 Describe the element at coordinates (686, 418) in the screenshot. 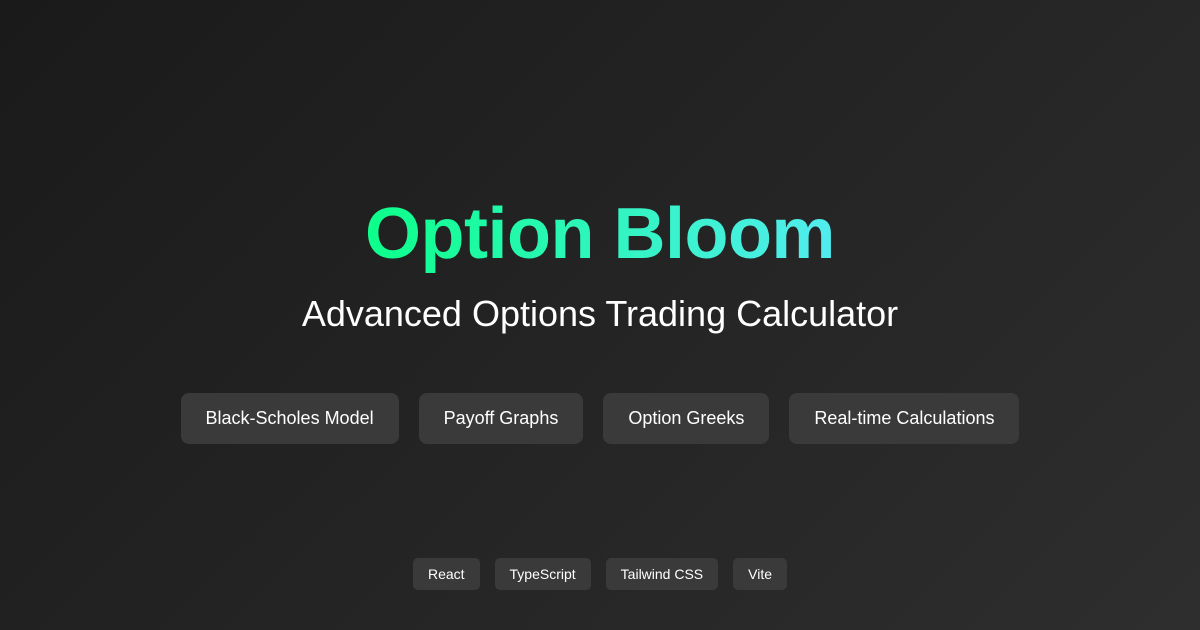

I see `feature-pill-option-greeks: Option Greeks` at that location.